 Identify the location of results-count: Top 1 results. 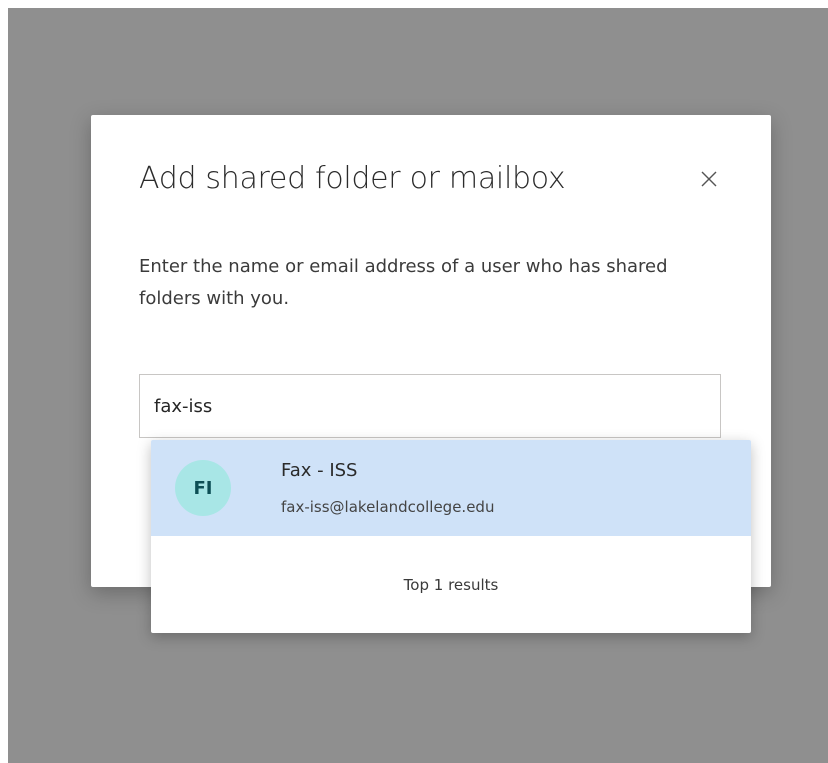
(451, 584).